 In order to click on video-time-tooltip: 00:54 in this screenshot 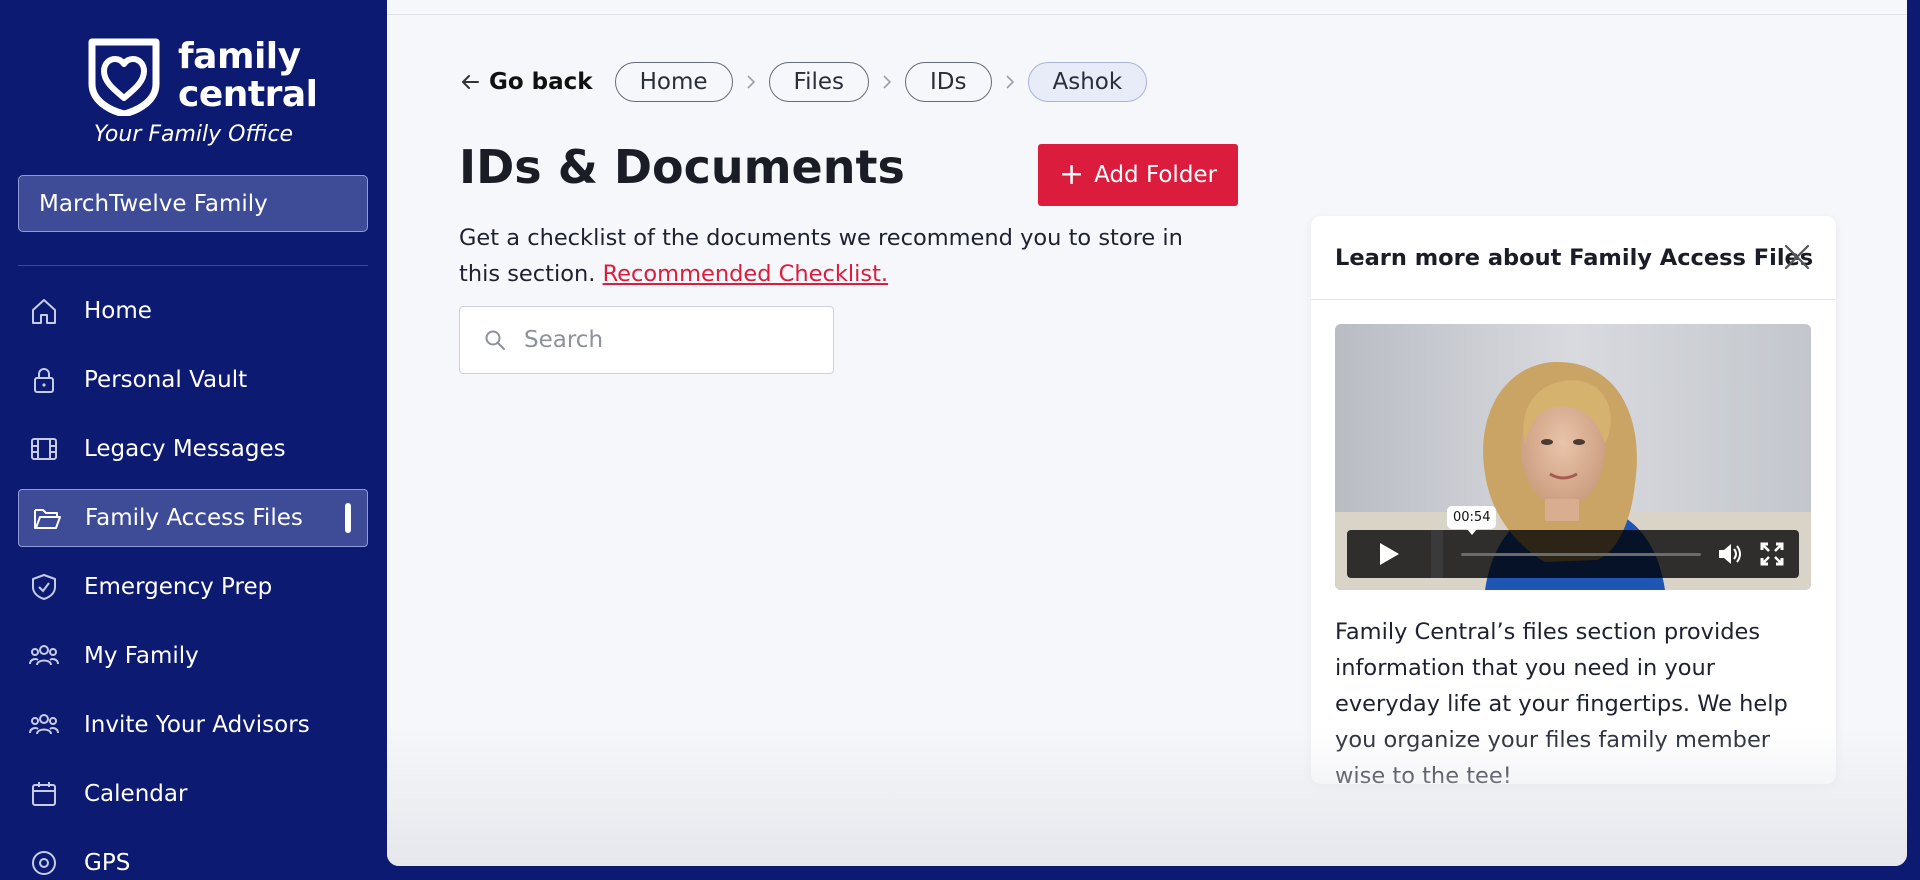, I will do `click(1472, 520)`.